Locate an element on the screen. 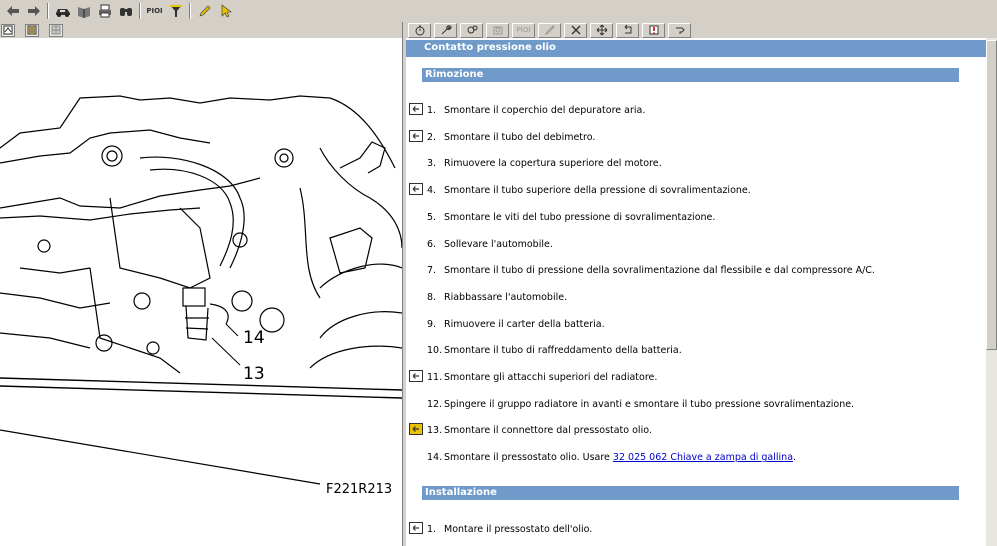 The height and width of the screenshot is (546, 997). section-removal: Rimozione is located at coordinates (690, 75).